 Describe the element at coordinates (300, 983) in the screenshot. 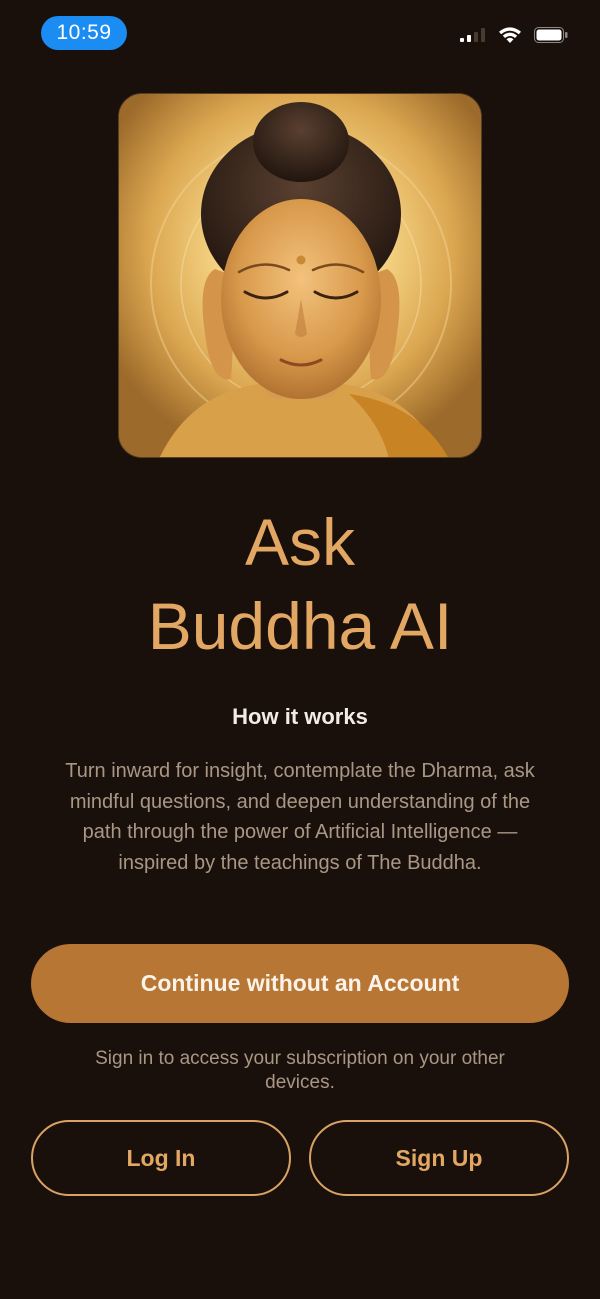

I see `continue-without-account-button: Continue without an Account` at that location.